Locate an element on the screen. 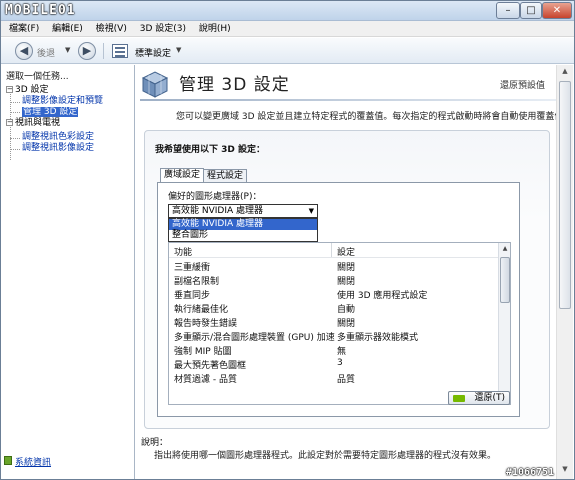 This screenshot has height=480, width=575. back-label: 後退 is located at coordinates (46, 54).